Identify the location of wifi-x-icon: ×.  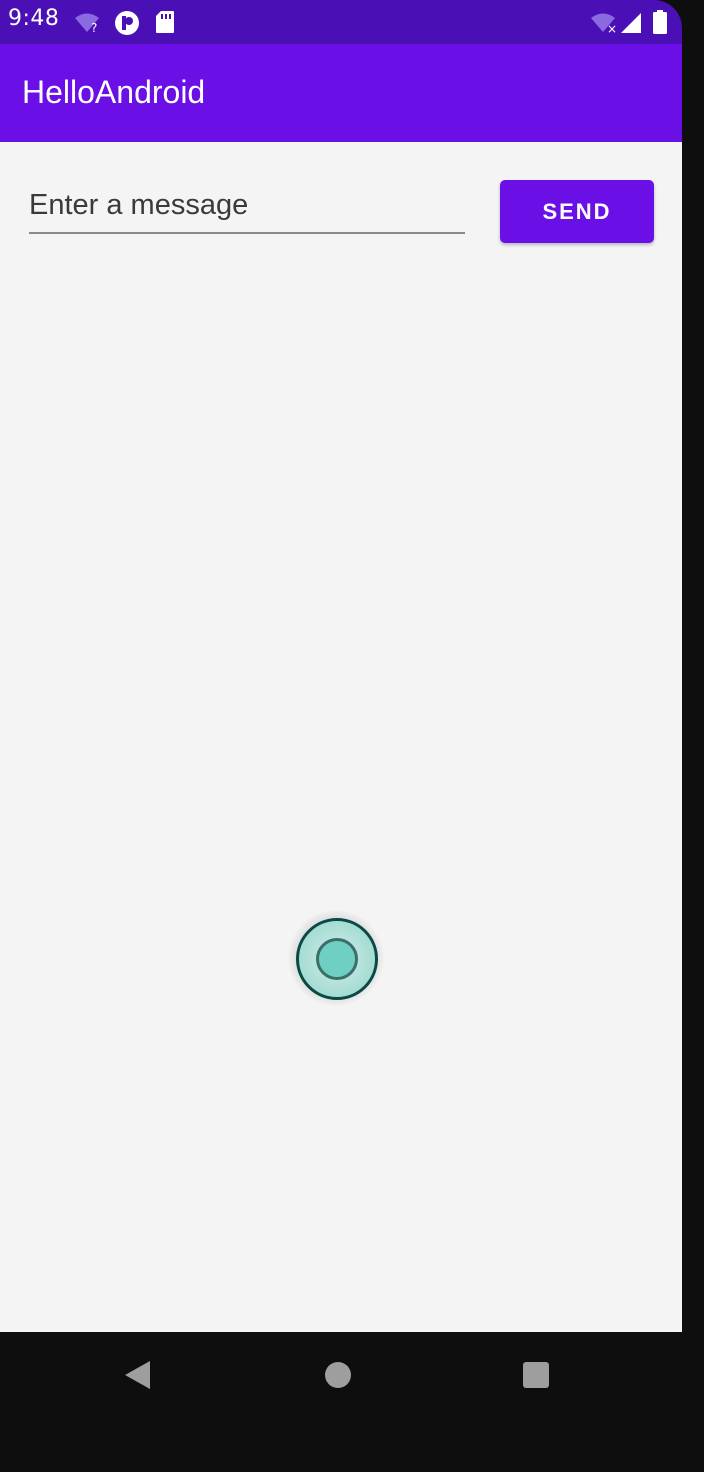
(605, 25).